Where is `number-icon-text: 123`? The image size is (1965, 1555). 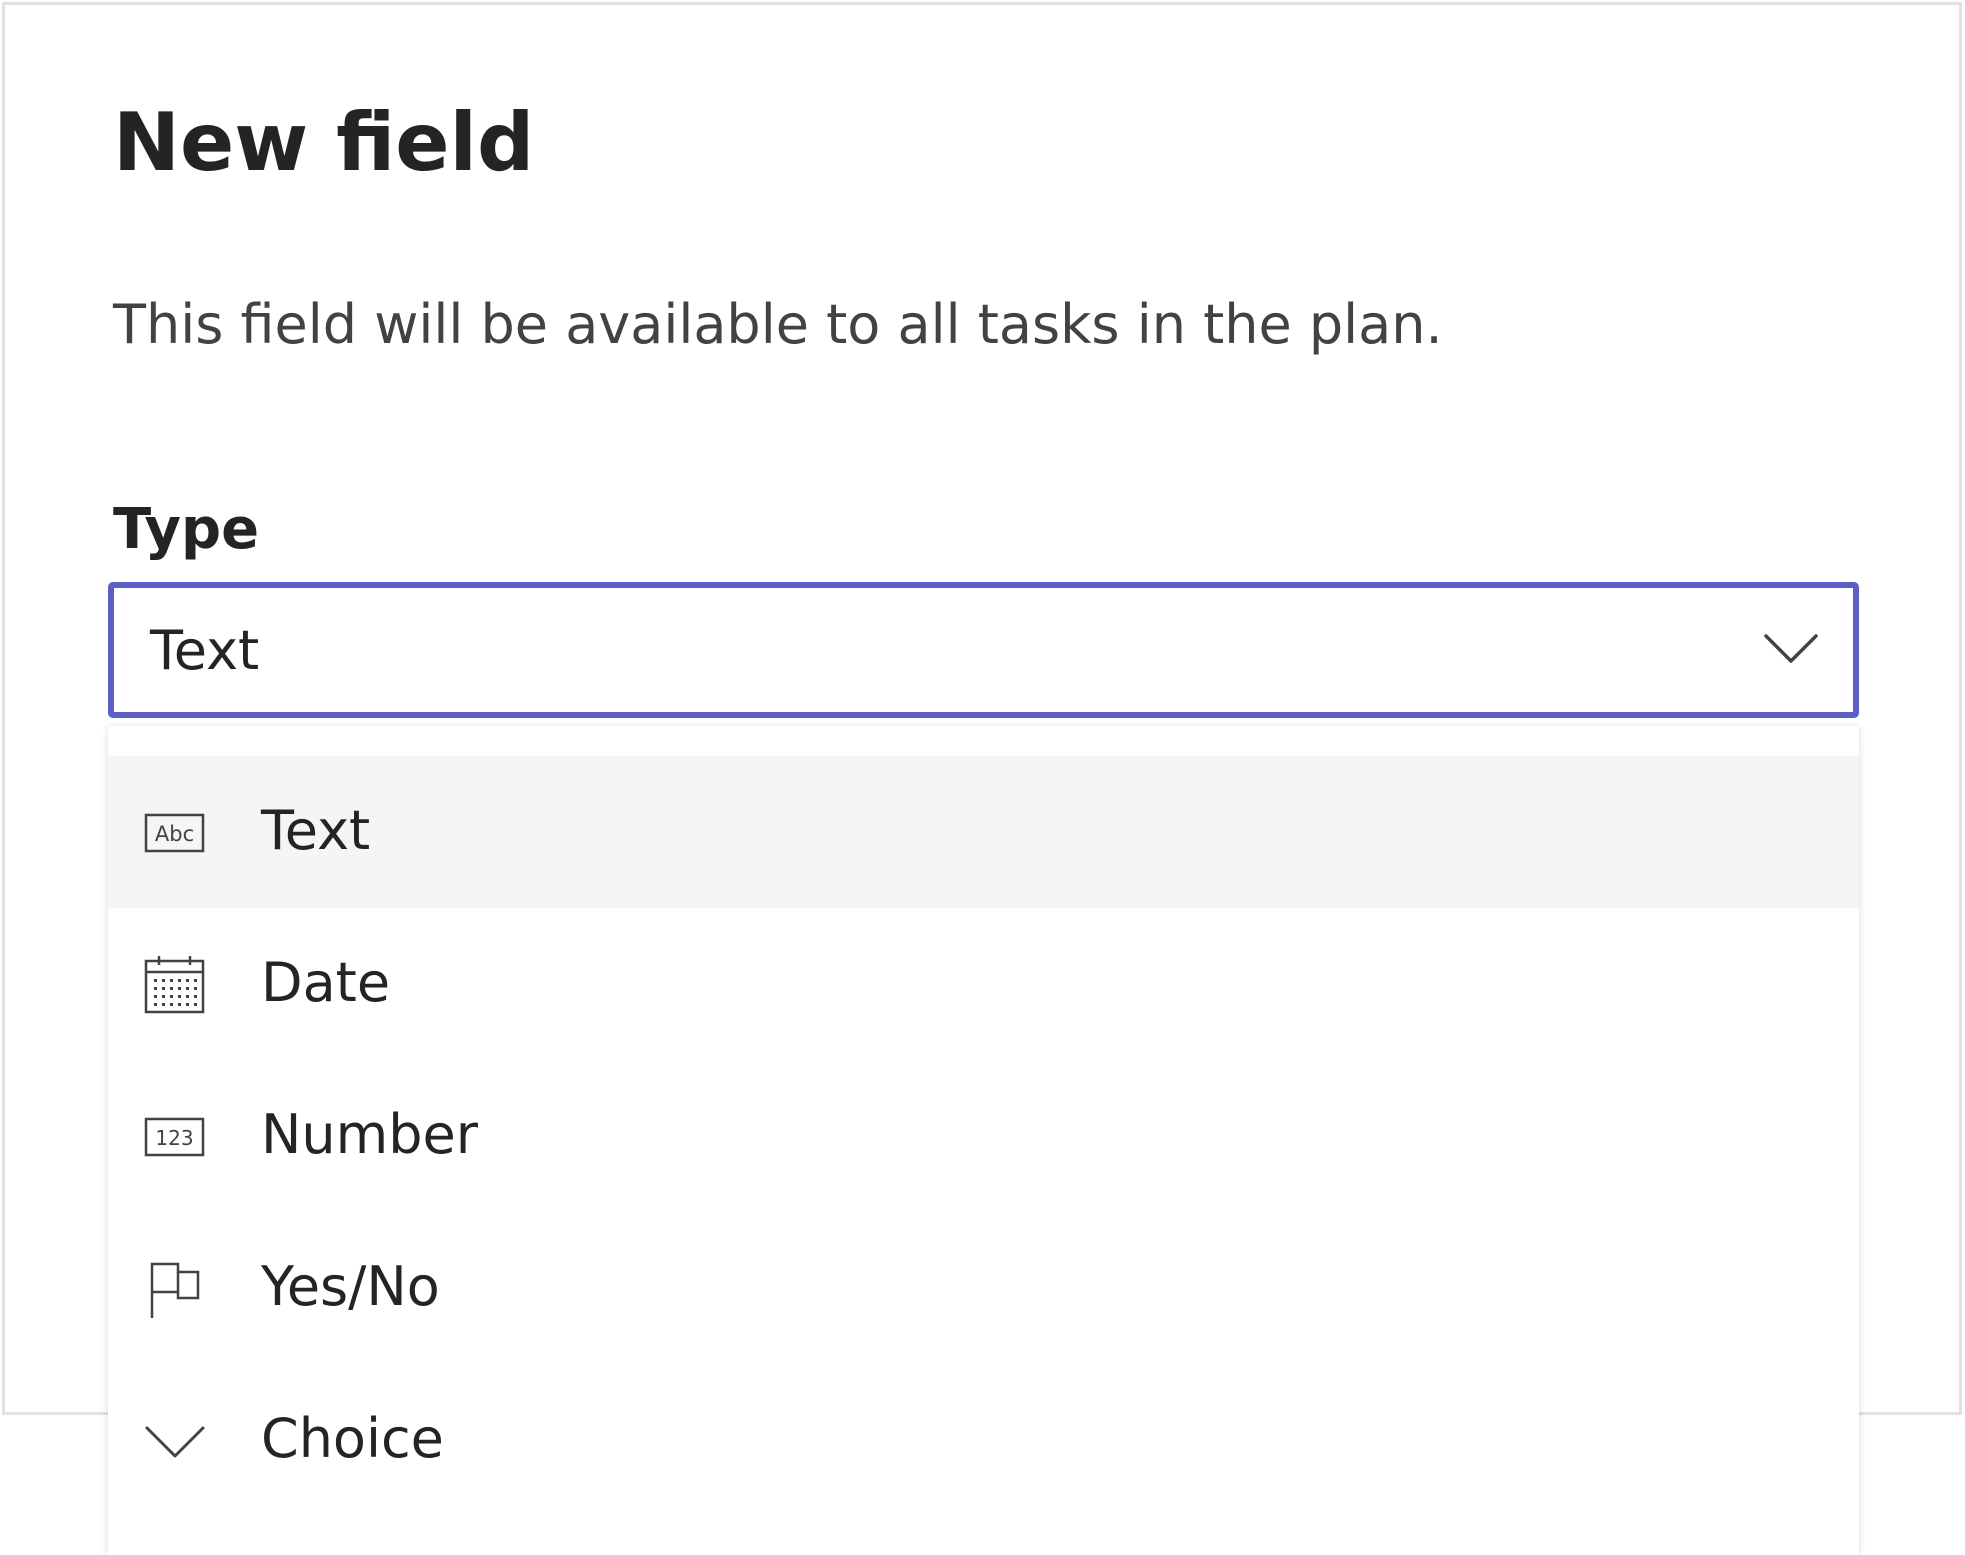 number-icon-text: 123 is located at coordinates (174, 1138).